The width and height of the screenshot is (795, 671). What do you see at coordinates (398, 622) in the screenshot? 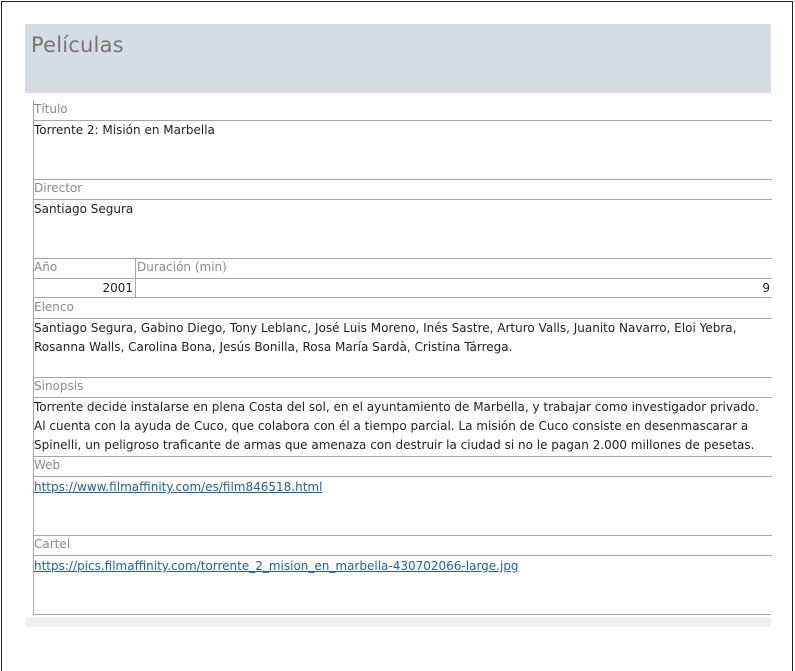
I see `form-footer` at bounding box center [398, 622].